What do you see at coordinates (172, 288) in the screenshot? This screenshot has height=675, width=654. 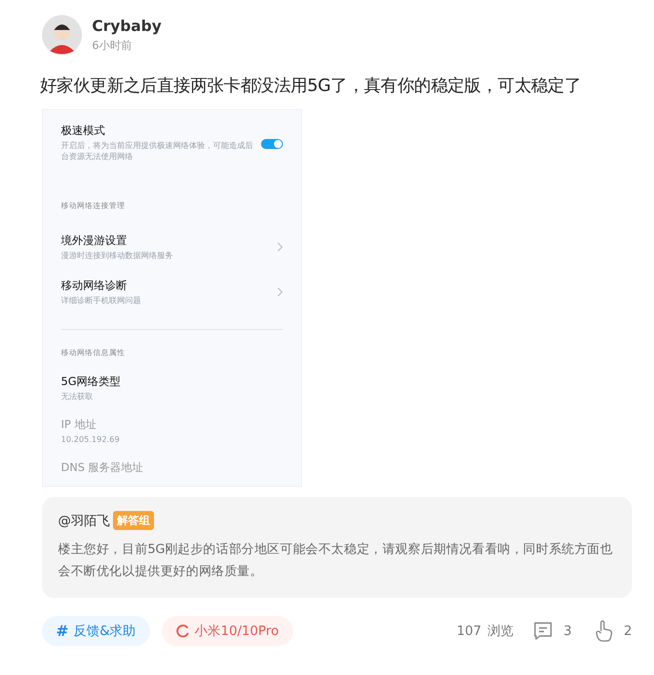 I see `settings-row: 移动网络诊断 详细诊断手机联网问题` at bounding box center [172, 288].